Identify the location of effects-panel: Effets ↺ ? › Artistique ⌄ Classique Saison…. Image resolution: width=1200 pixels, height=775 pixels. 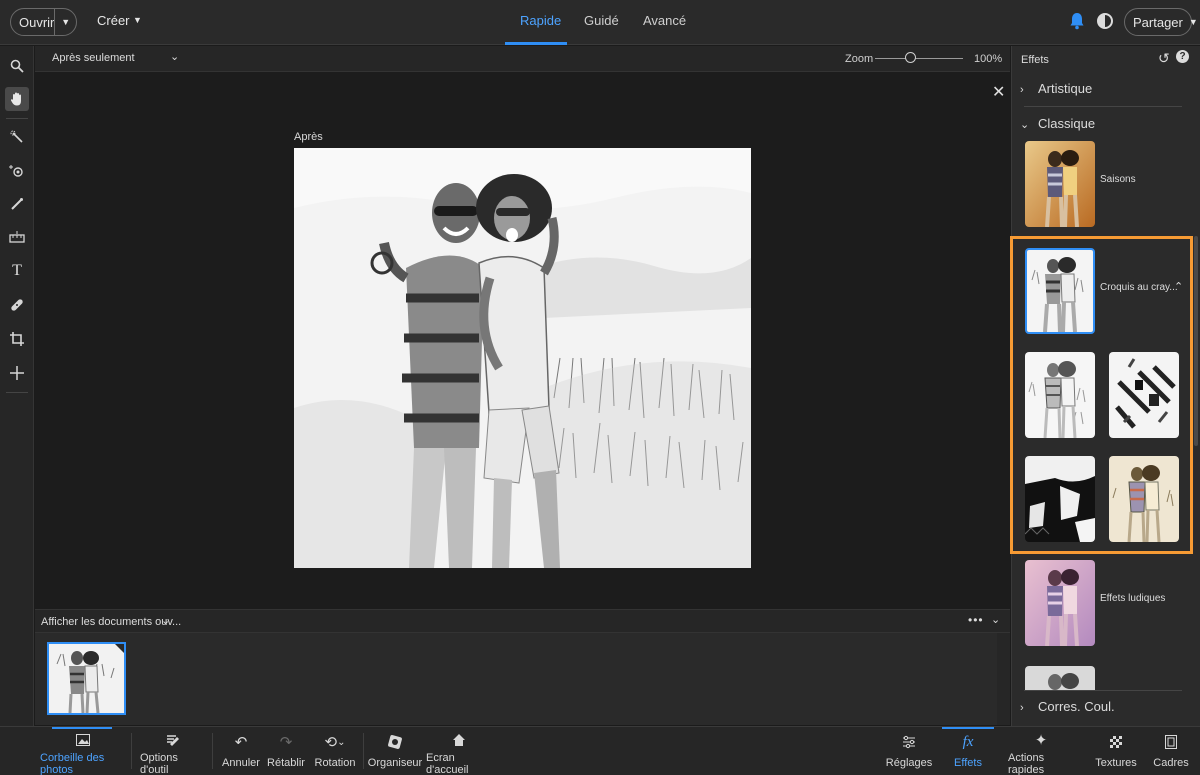
(1105, 386).